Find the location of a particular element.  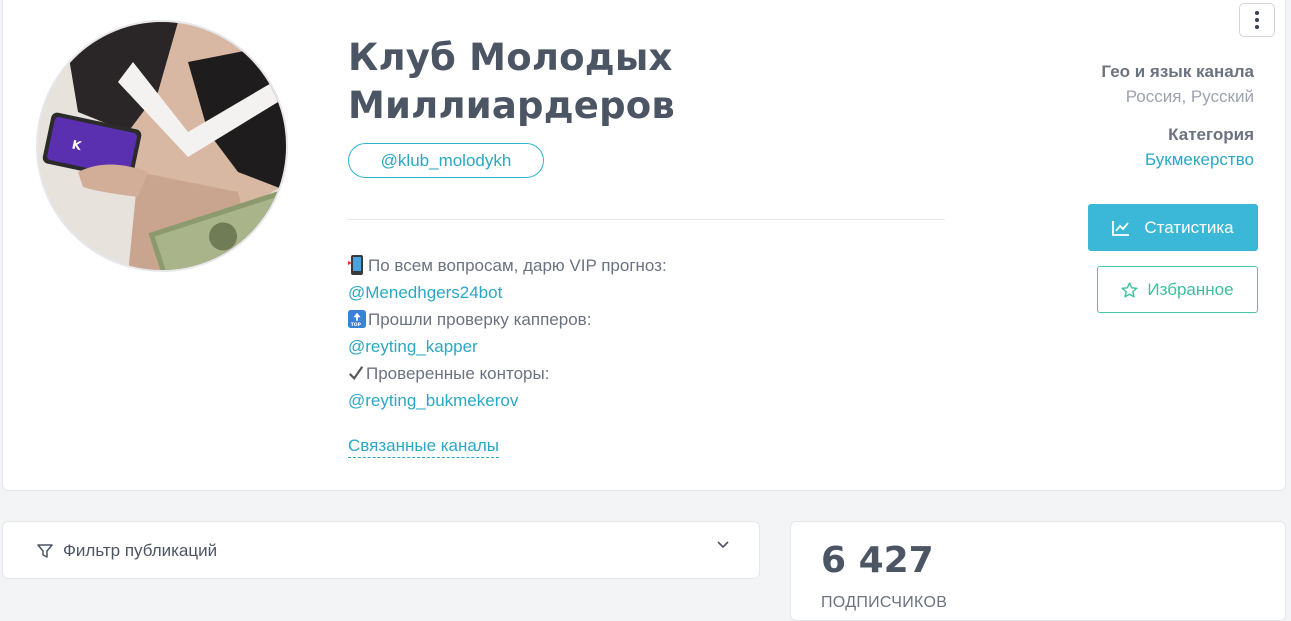

description-link-kapper: @reyting_kapper is located at coordinates (648, 346).